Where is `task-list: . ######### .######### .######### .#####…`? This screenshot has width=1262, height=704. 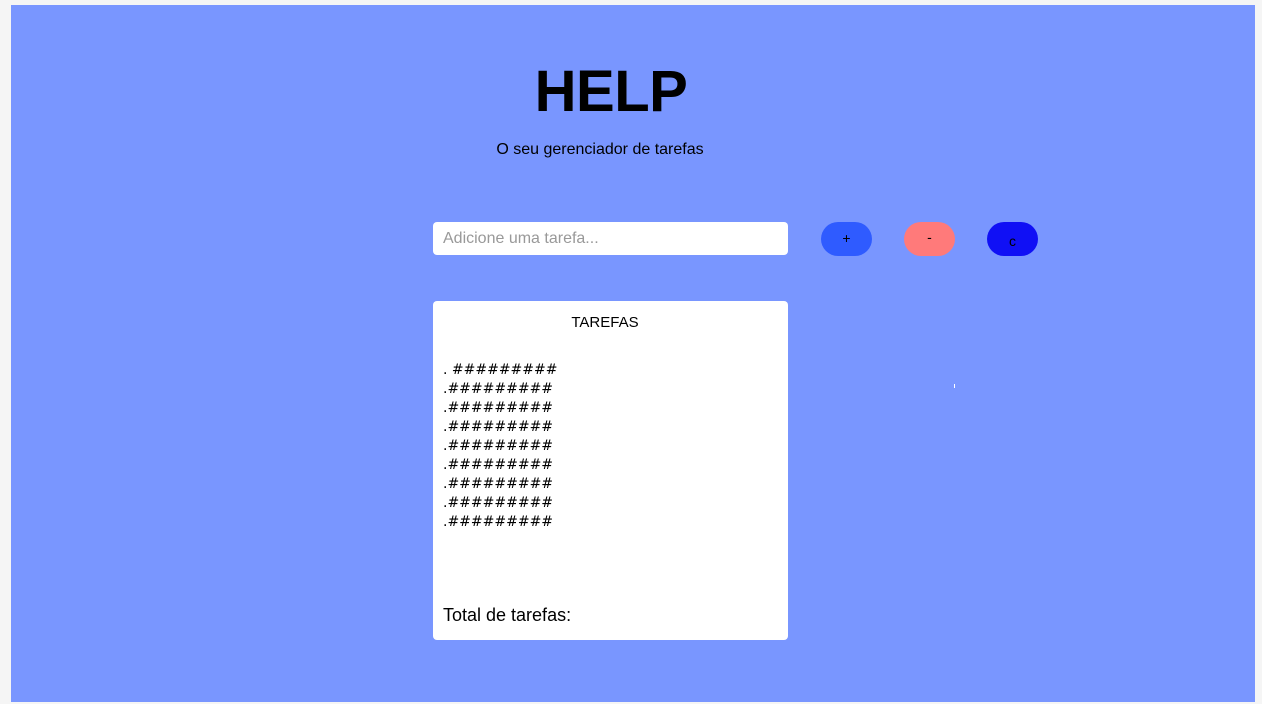
task-list: . ######### .######### .######### .#####… is located at coordinates (500, 446).